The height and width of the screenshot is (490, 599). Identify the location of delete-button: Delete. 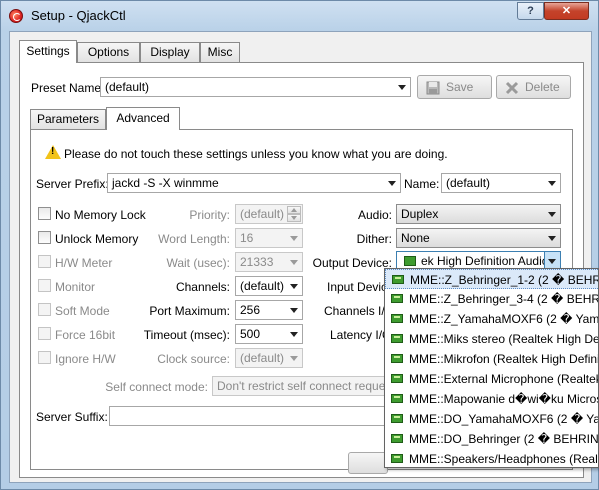
(533, 87).